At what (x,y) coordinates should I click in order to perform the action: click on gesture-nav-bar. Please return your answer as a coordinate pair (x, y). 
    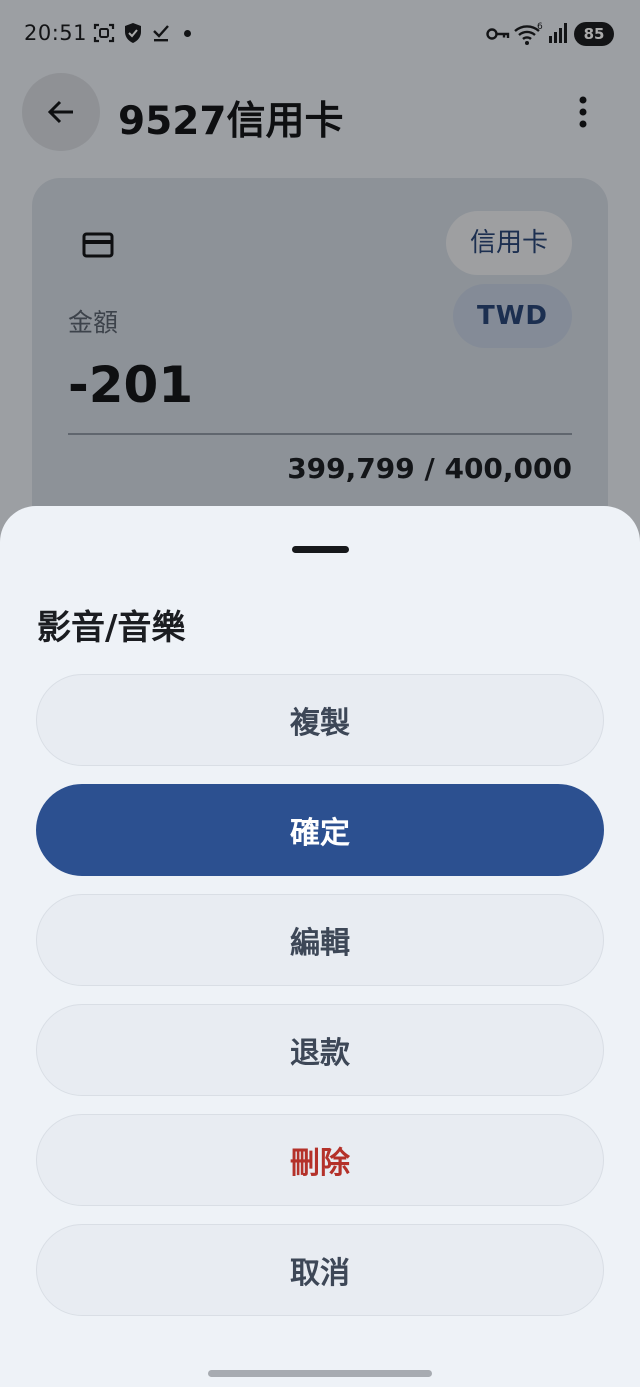
    Looking at the image, I should click on (320, 1373).